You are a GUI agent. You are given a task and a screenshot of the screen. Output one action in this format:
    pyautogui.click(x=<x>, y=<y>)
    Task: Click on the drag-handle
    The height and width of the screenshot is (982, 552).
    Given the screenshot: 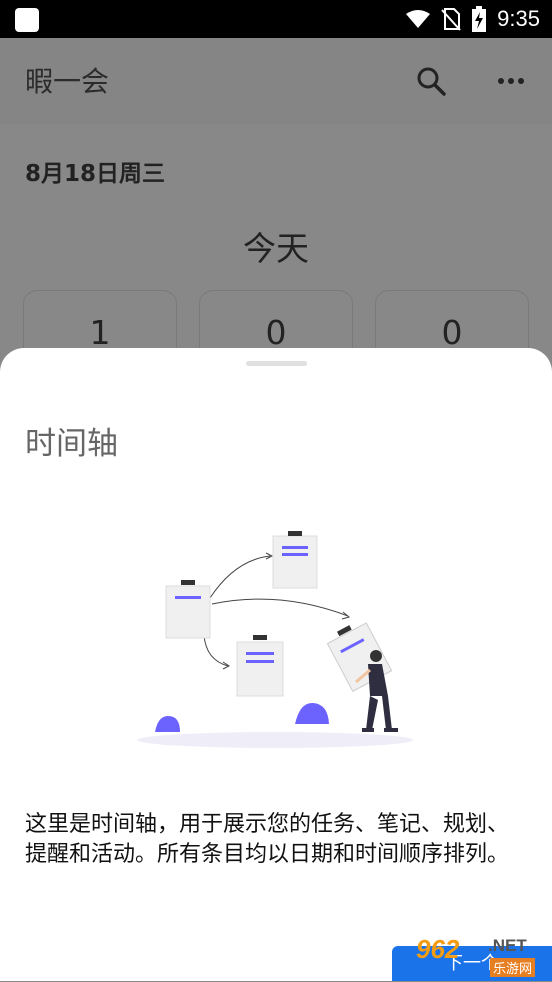 What is the action you would take?
    pyautogui.click(x=276, y=363)
    